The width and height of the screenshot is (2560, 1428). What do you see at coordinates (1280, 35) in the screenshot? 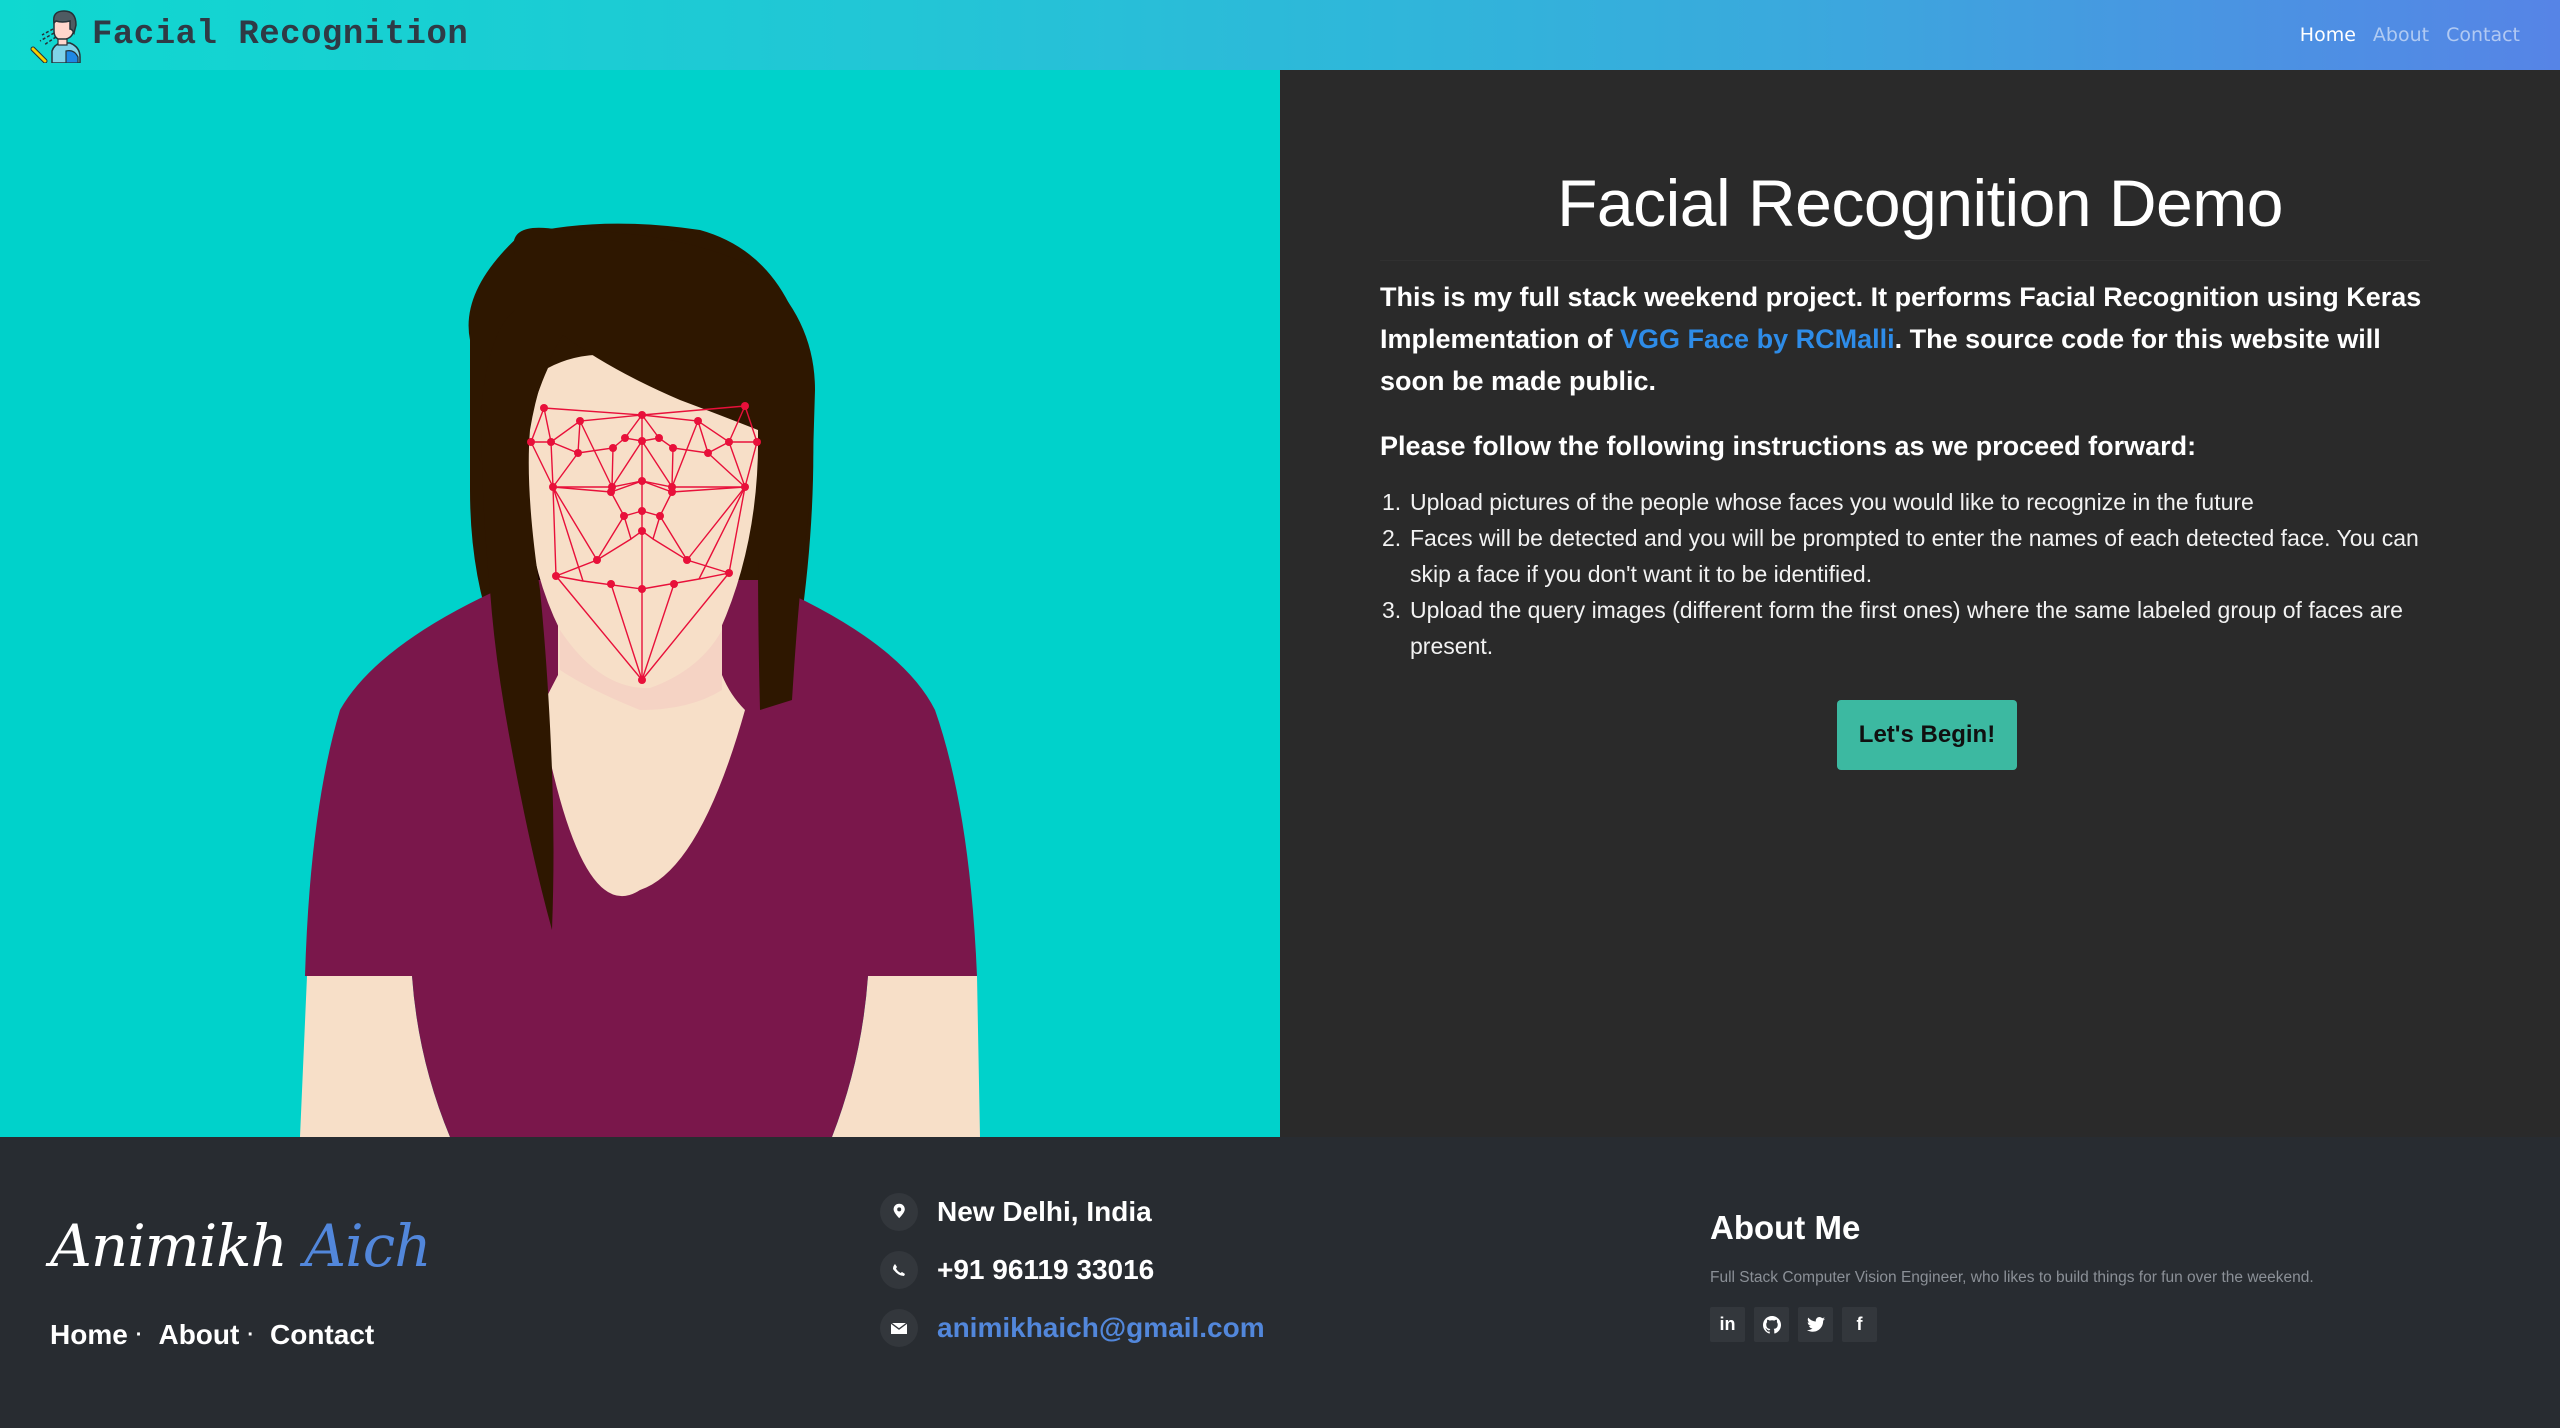
I see `top-navbar: Facial Recognition Home About Contact` at bounding box center [1280, 35].